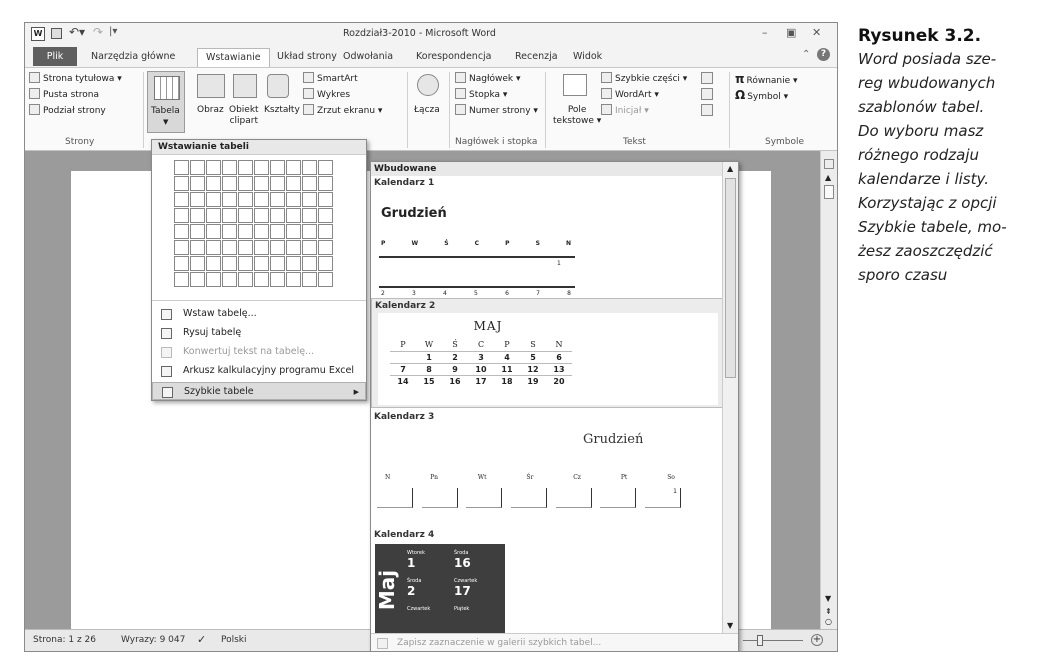 The height and width of the screenshot is (666, 1059). I want to click on gallery-item-kalendarz-3: Kalendarz 3 Grudzień N Pn Wt Śr Cz Pt So 1, so click(547, 467).